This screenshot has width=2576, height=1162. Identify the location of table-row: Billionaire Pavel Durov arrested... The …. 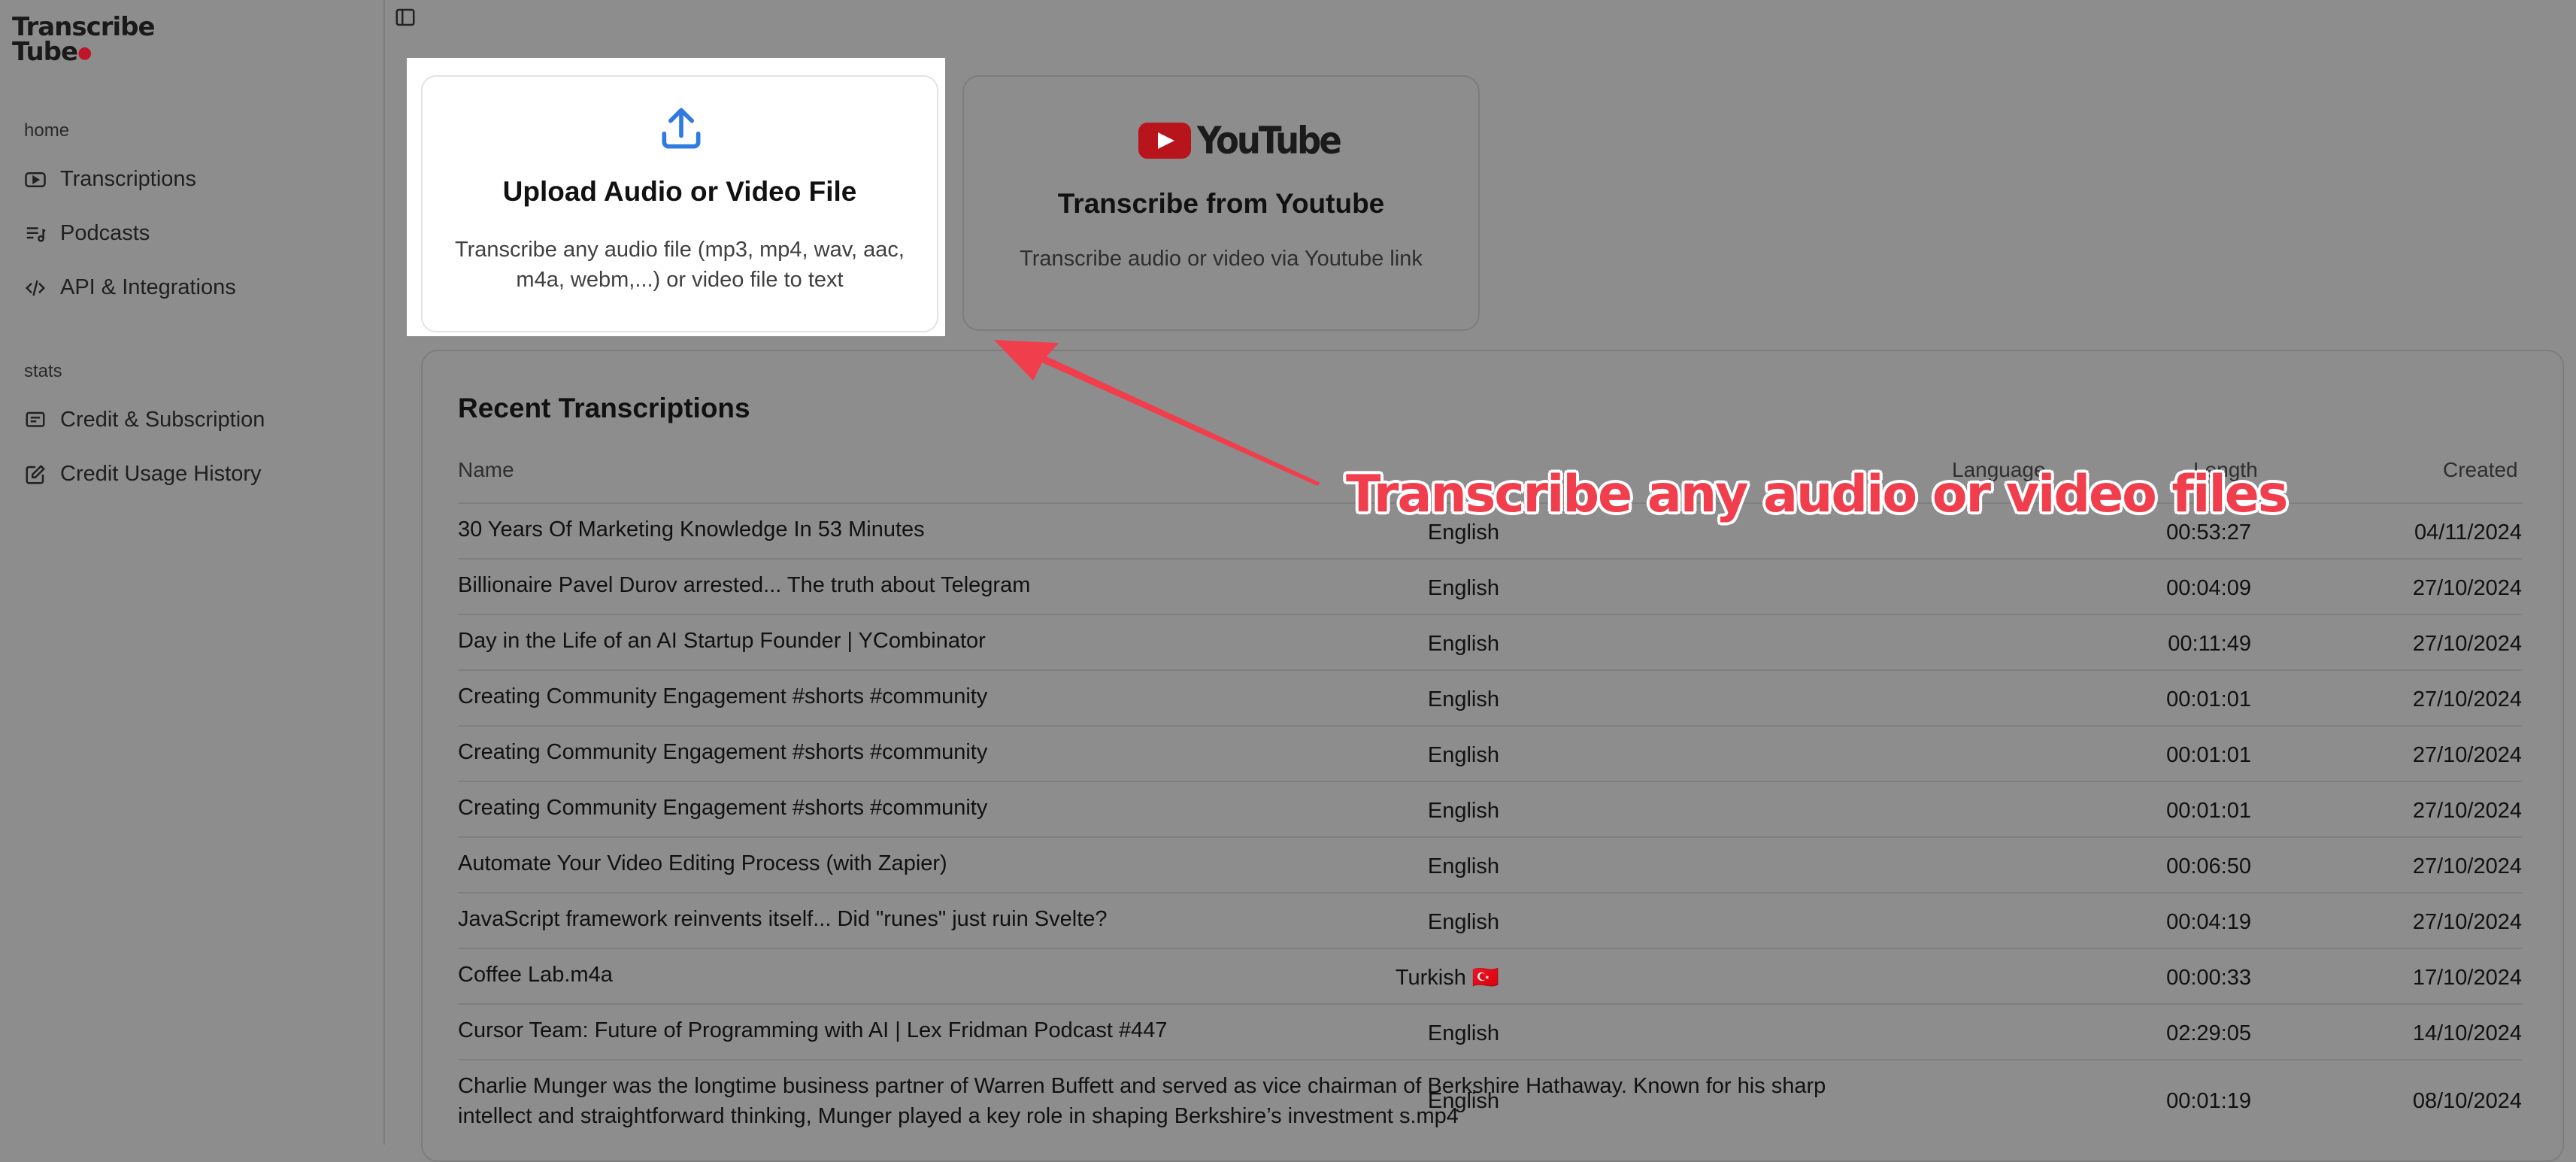
(1490, 586).